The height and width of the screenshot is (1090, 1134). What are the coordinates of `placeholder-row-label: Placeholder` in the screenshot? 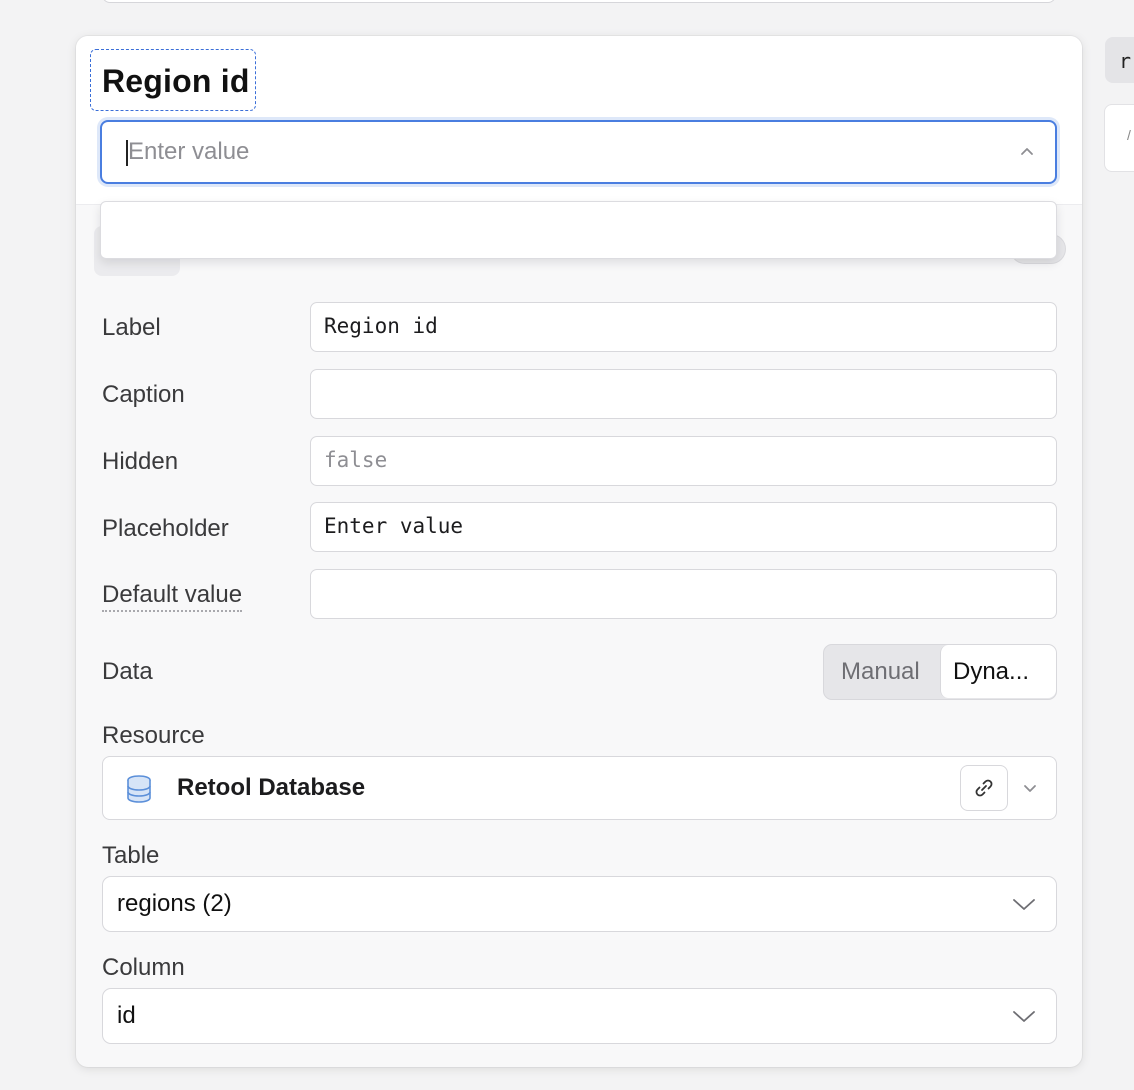 It's located at (165, 528).